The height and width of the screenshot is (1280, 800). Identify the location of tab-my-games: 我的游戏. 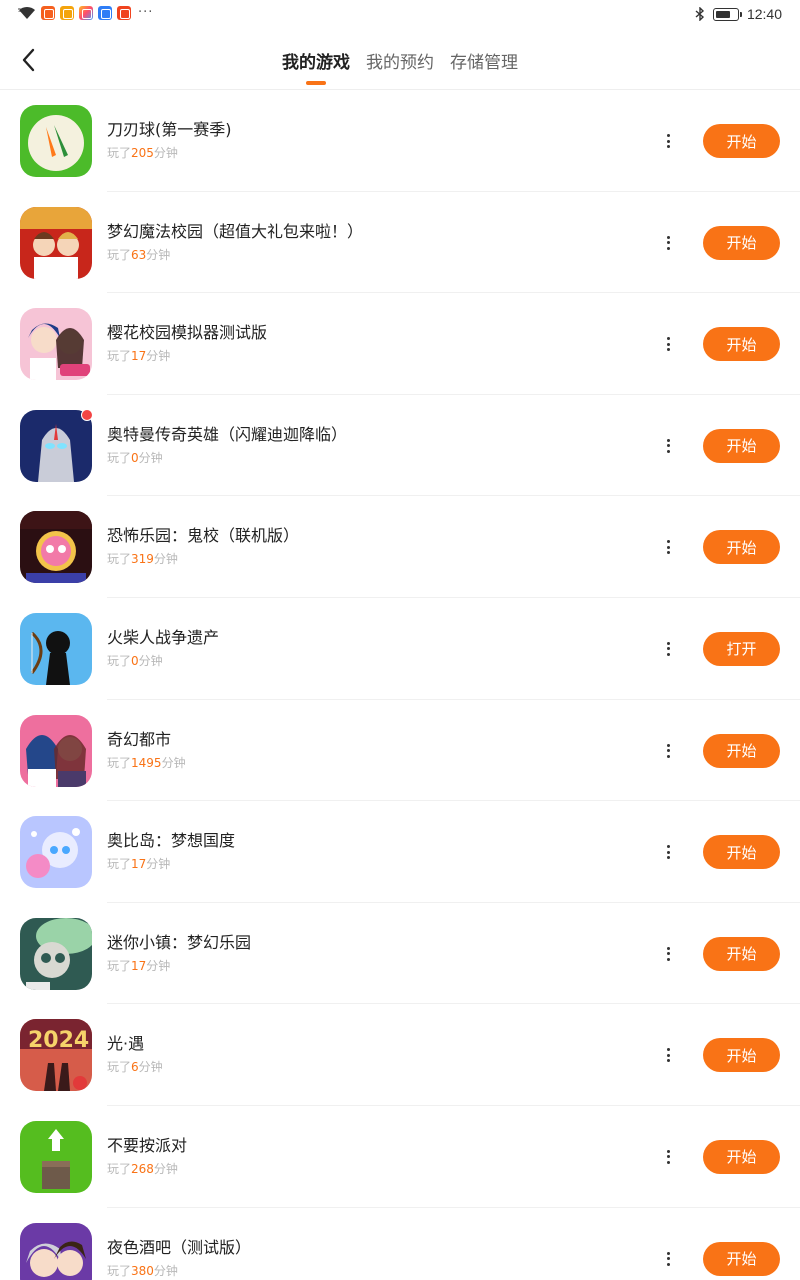
(316, 66).